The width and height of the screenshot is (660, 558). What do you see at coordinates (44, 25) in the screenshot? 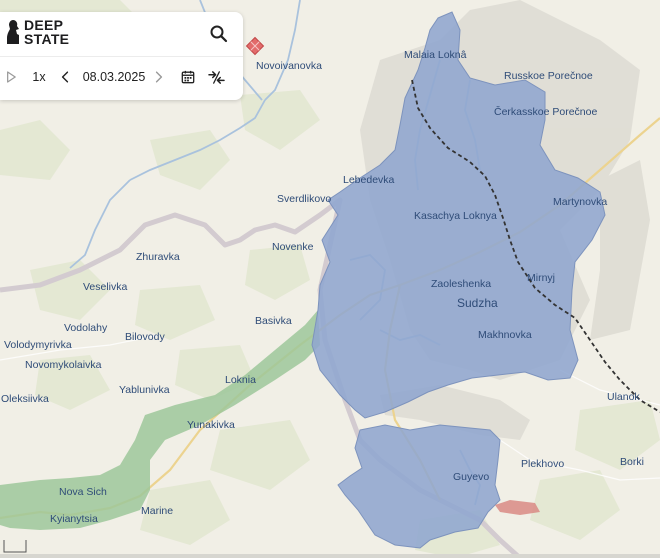
I see `brand-line1: DEEP` at bounding box center [44, 25].